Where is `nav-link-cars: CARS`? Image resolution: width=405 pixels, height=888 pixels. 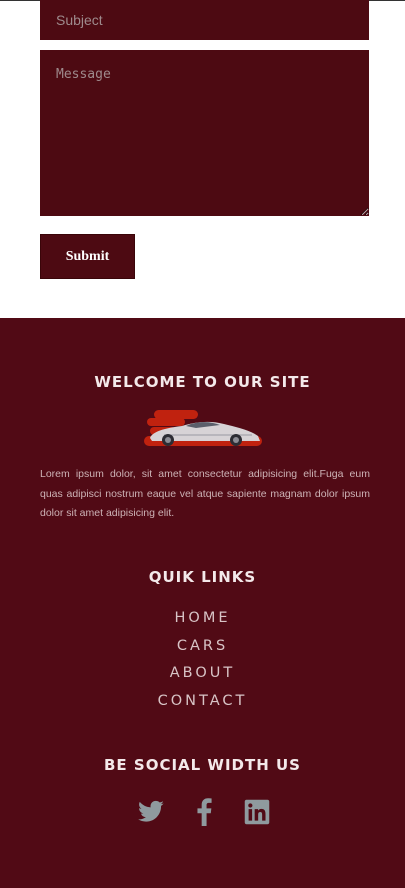 nav-link-cars: CARS is located at coordinates (202, 646).